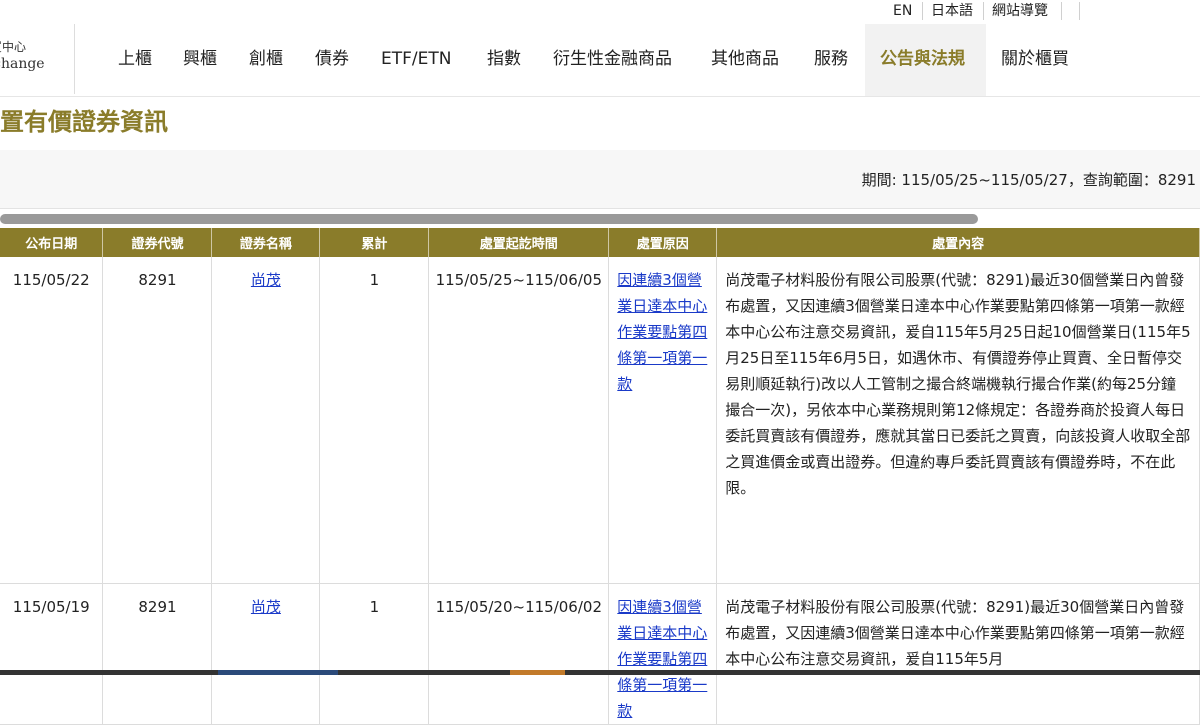 This screenshot has height=725, width=1200. I want to click on header-divider, so click(600, 96).